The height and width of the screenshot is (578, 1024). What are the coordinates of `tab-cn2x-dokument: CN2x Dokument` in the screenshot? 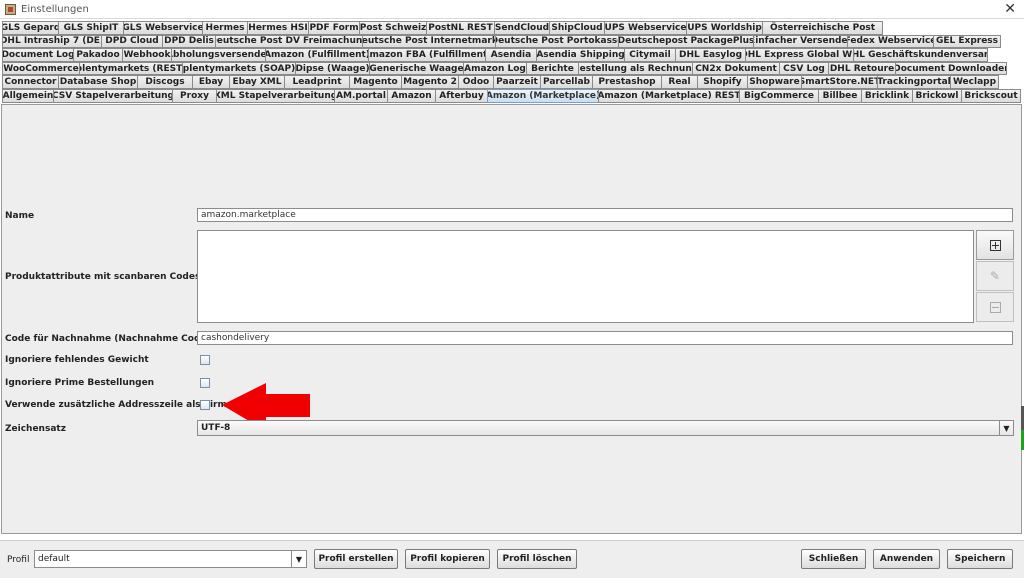 It's located at (736, 68).